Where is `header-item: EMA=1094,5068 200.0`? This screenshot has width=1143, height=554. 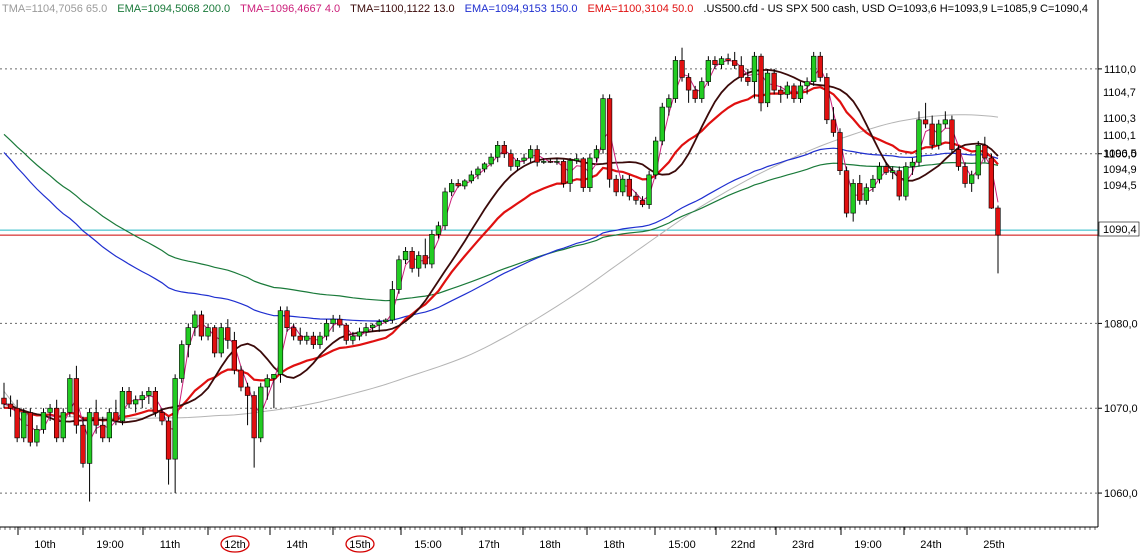
header-item: EMA=1094,5068 200.0 is located at coordinates (173, 9).